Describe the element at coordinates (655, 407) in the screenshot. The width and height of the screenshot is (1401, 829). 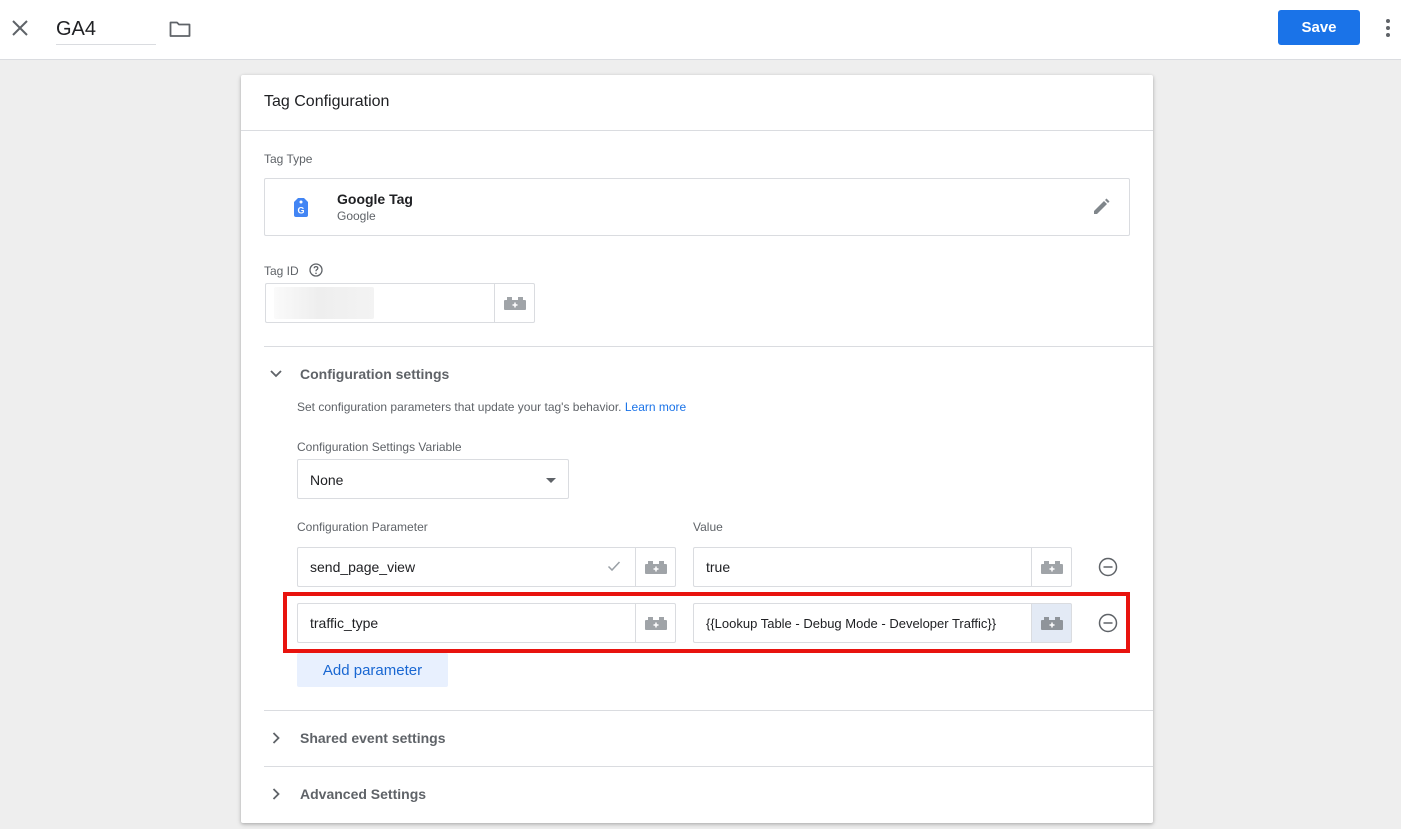
I see `learn-more-link: Learn more` at that location.